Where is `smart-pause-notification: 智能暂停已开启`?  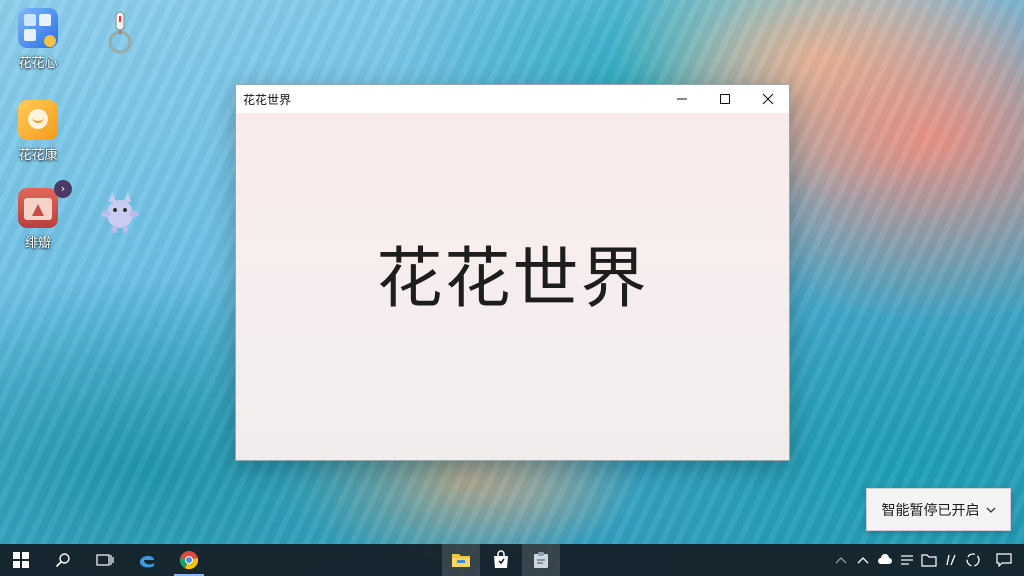
smart-pause-notification: 智能暂停已开启 is located at coordinates (938, 509).